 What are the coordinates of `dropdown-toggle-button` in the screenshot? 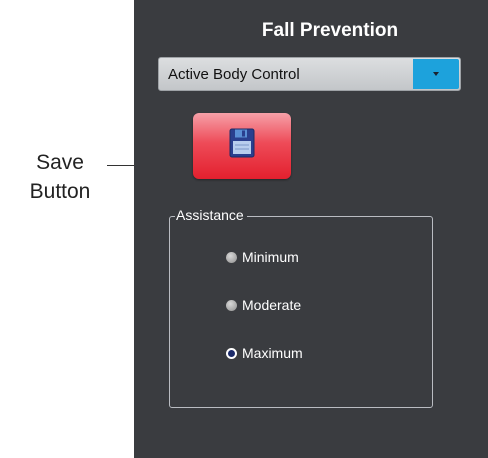 It's located at (436, 74).